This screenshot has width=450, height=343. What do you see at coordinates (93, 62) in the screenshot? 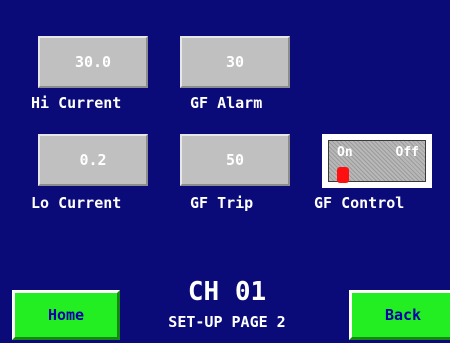
I see `hi-current-input: 30.0` at bounding box center [93, 62].